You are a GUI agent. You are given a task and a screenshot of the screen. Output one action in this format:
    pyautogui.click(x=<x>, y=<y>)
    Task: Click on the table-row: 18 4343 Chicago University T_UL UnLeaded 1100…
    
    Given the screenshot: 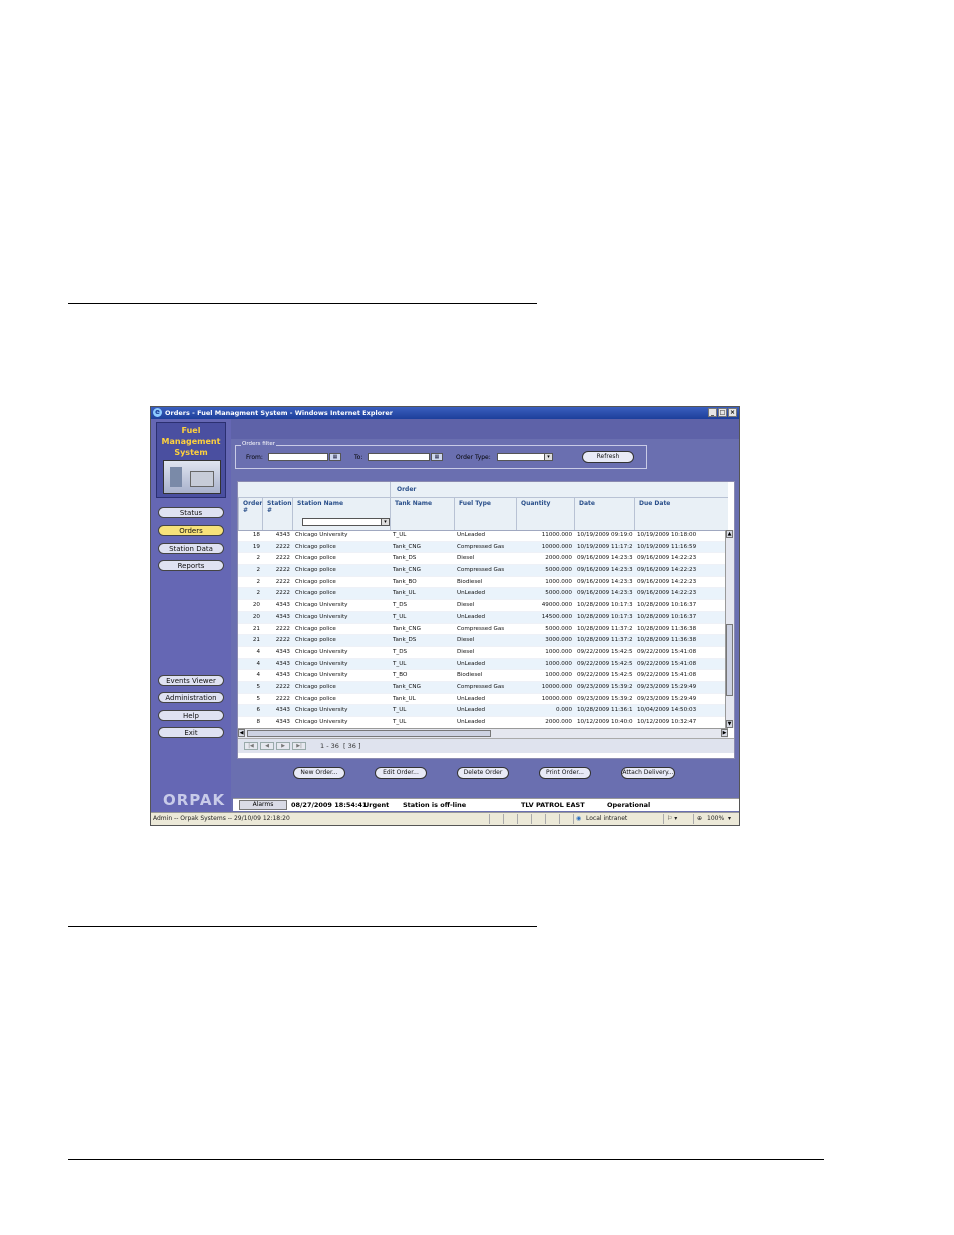 What is the action you would take?
    pyautogui.click(x=483, y=536)
    